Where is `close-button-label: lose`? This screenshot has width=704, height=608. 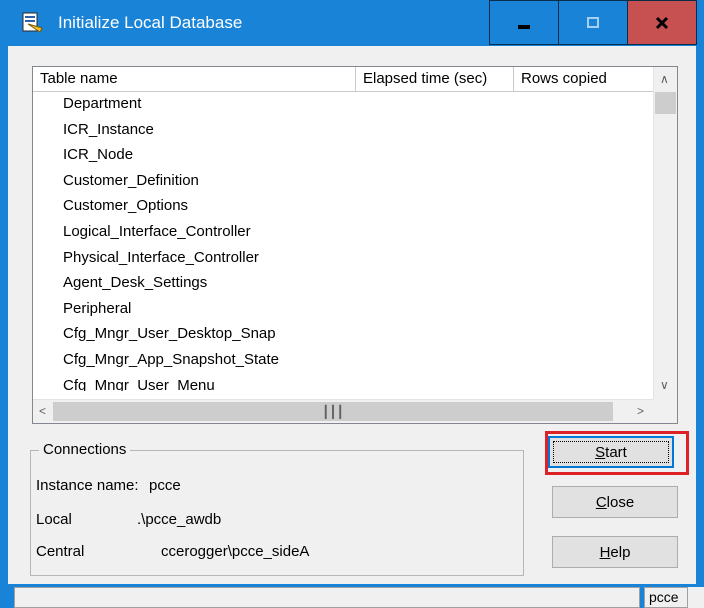 close-button-label: lose is located at coordinates (620, 502).